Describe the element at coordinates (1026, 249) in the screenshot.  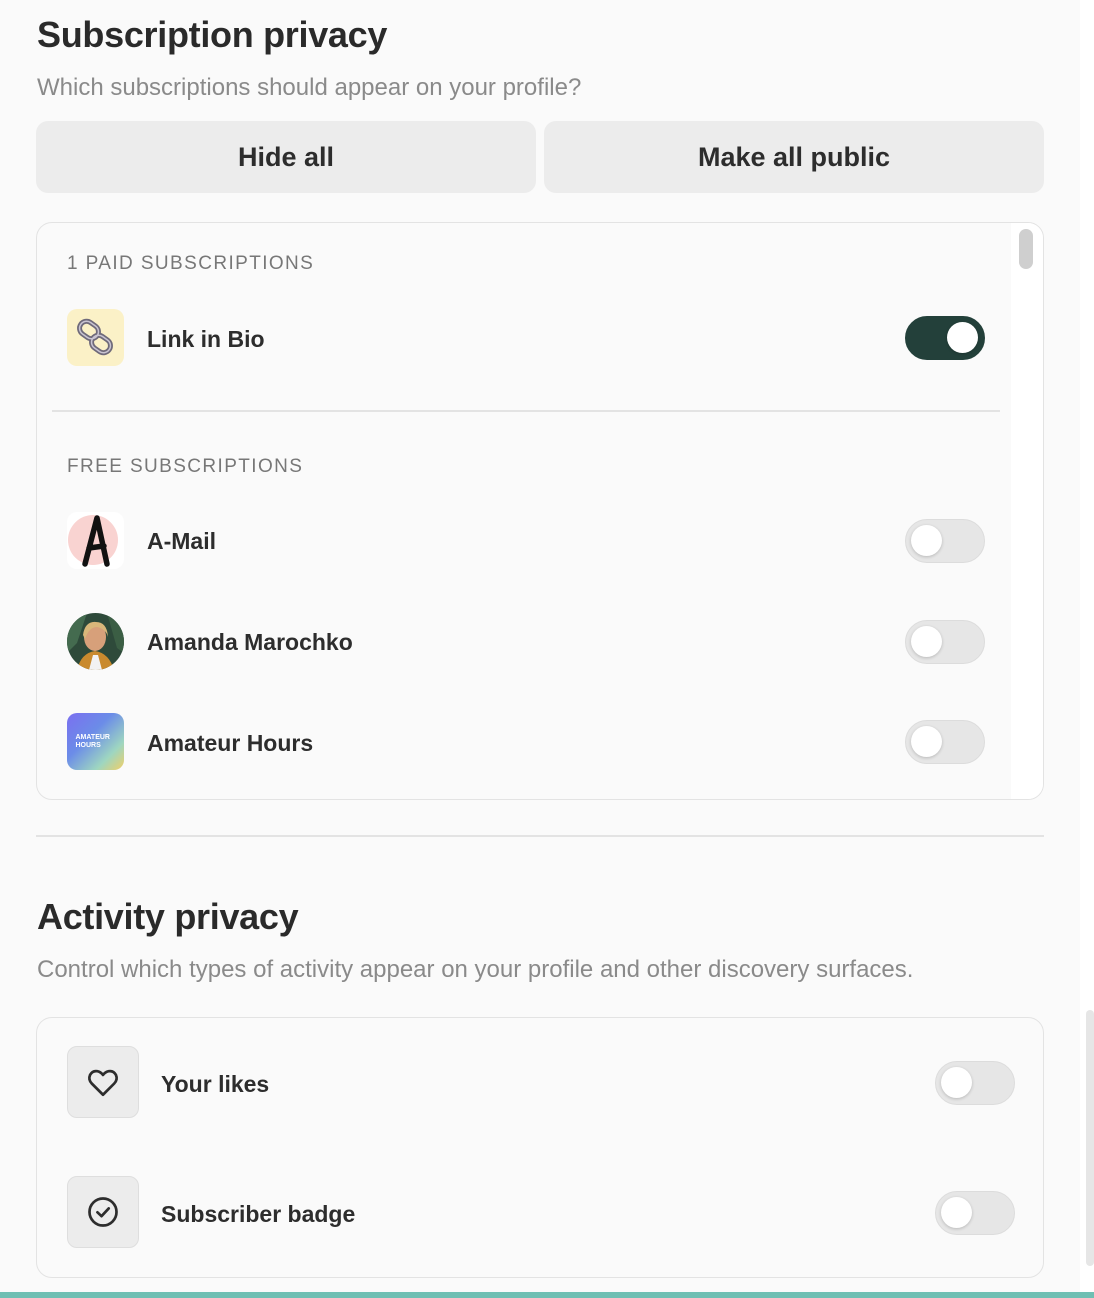
I see `list-scrollbar-thumb` at that location.